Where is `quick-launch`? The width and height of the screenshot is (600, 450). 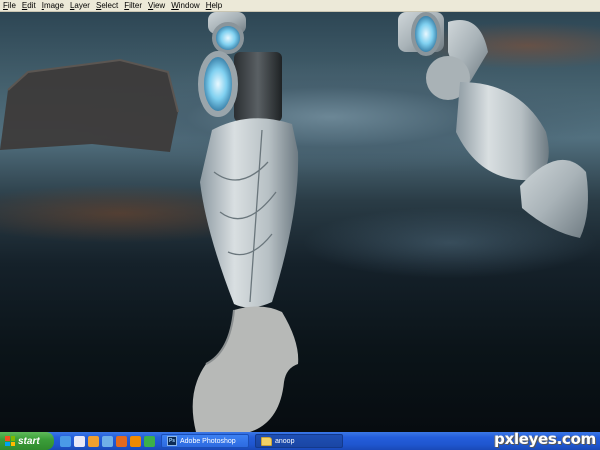 quick-launch is located at coordinates (107, 441).